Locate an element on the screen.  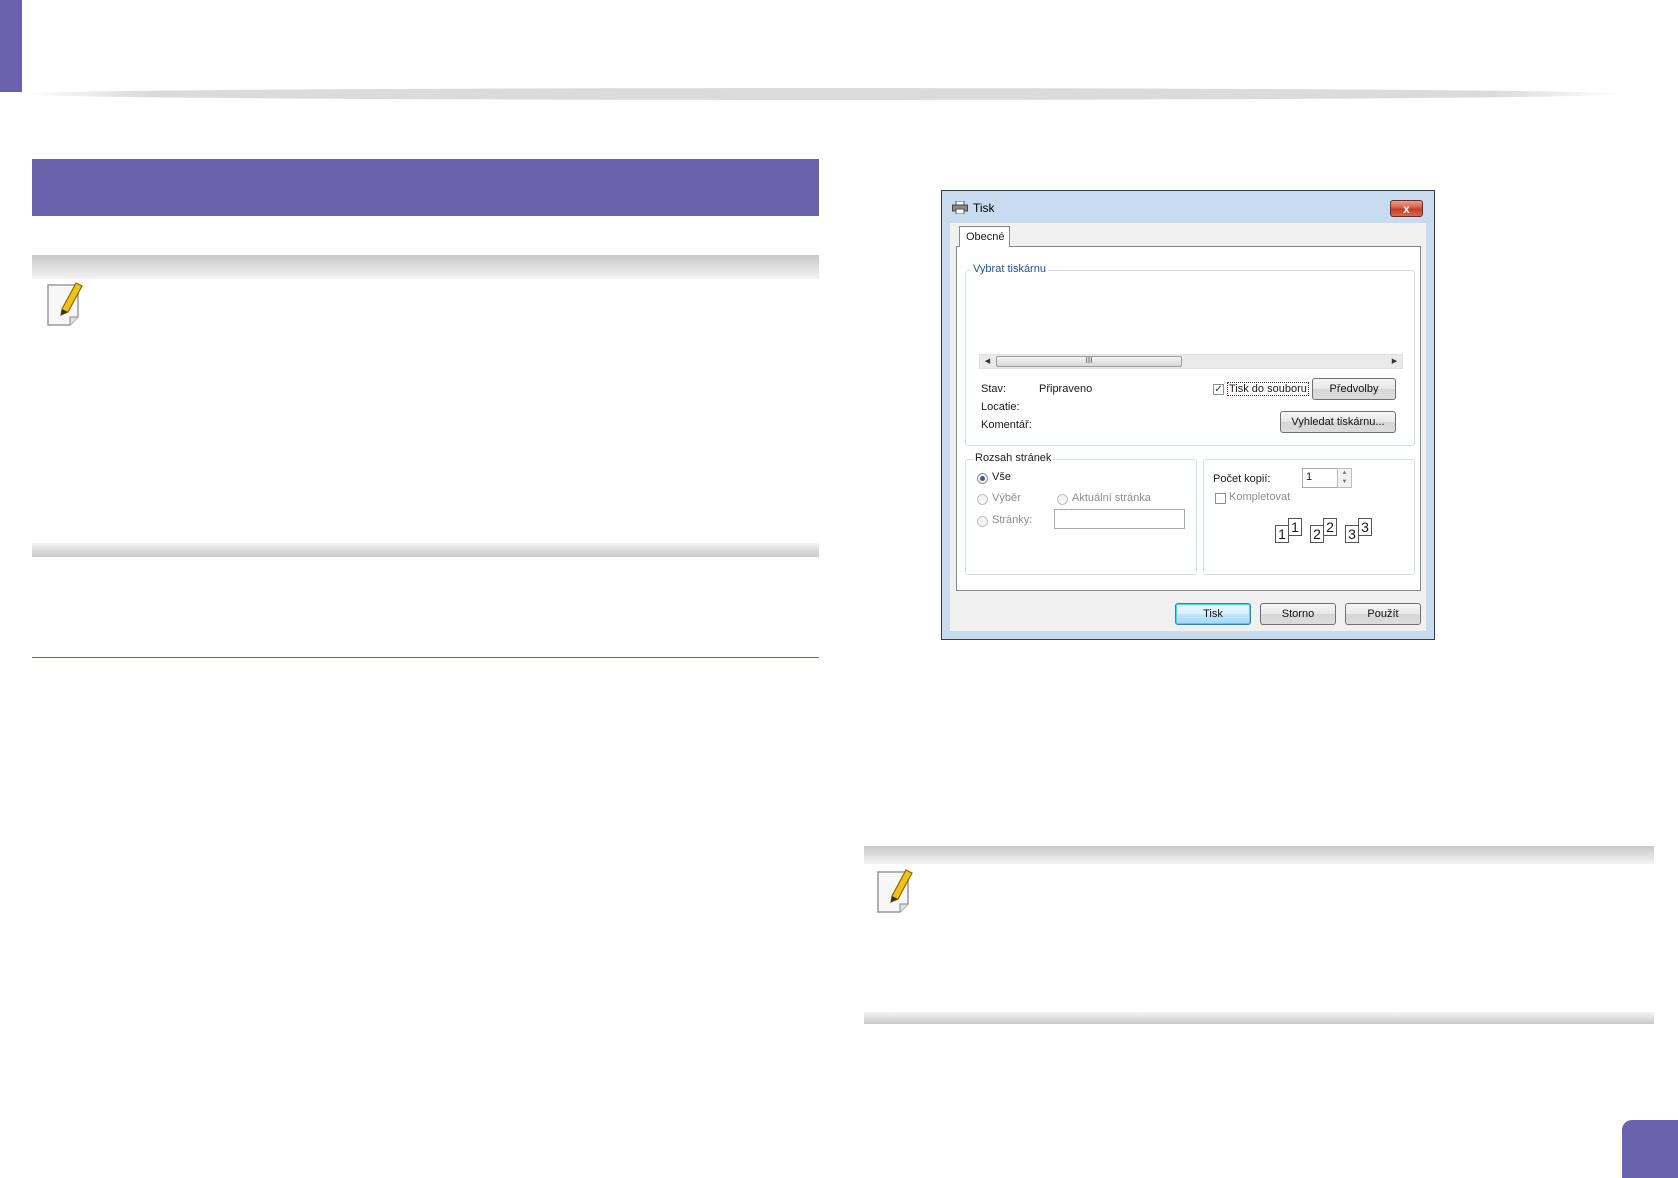
print-to-file-checkbox: ✓ is located at coordinates (1218, 389).